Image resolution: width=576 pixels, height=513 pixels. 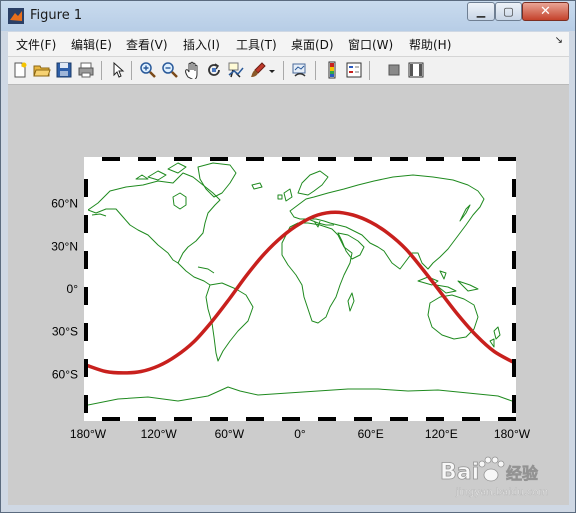 I want to click on watermark-brand-suffix: 经验, so click(x=522, y=473).